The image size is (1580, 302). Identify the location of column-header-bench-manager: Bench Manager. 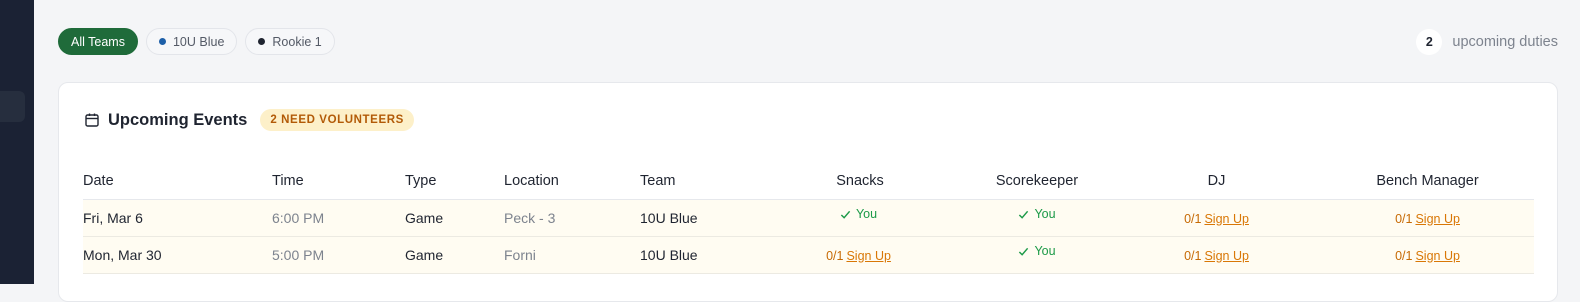
(1427, 181).